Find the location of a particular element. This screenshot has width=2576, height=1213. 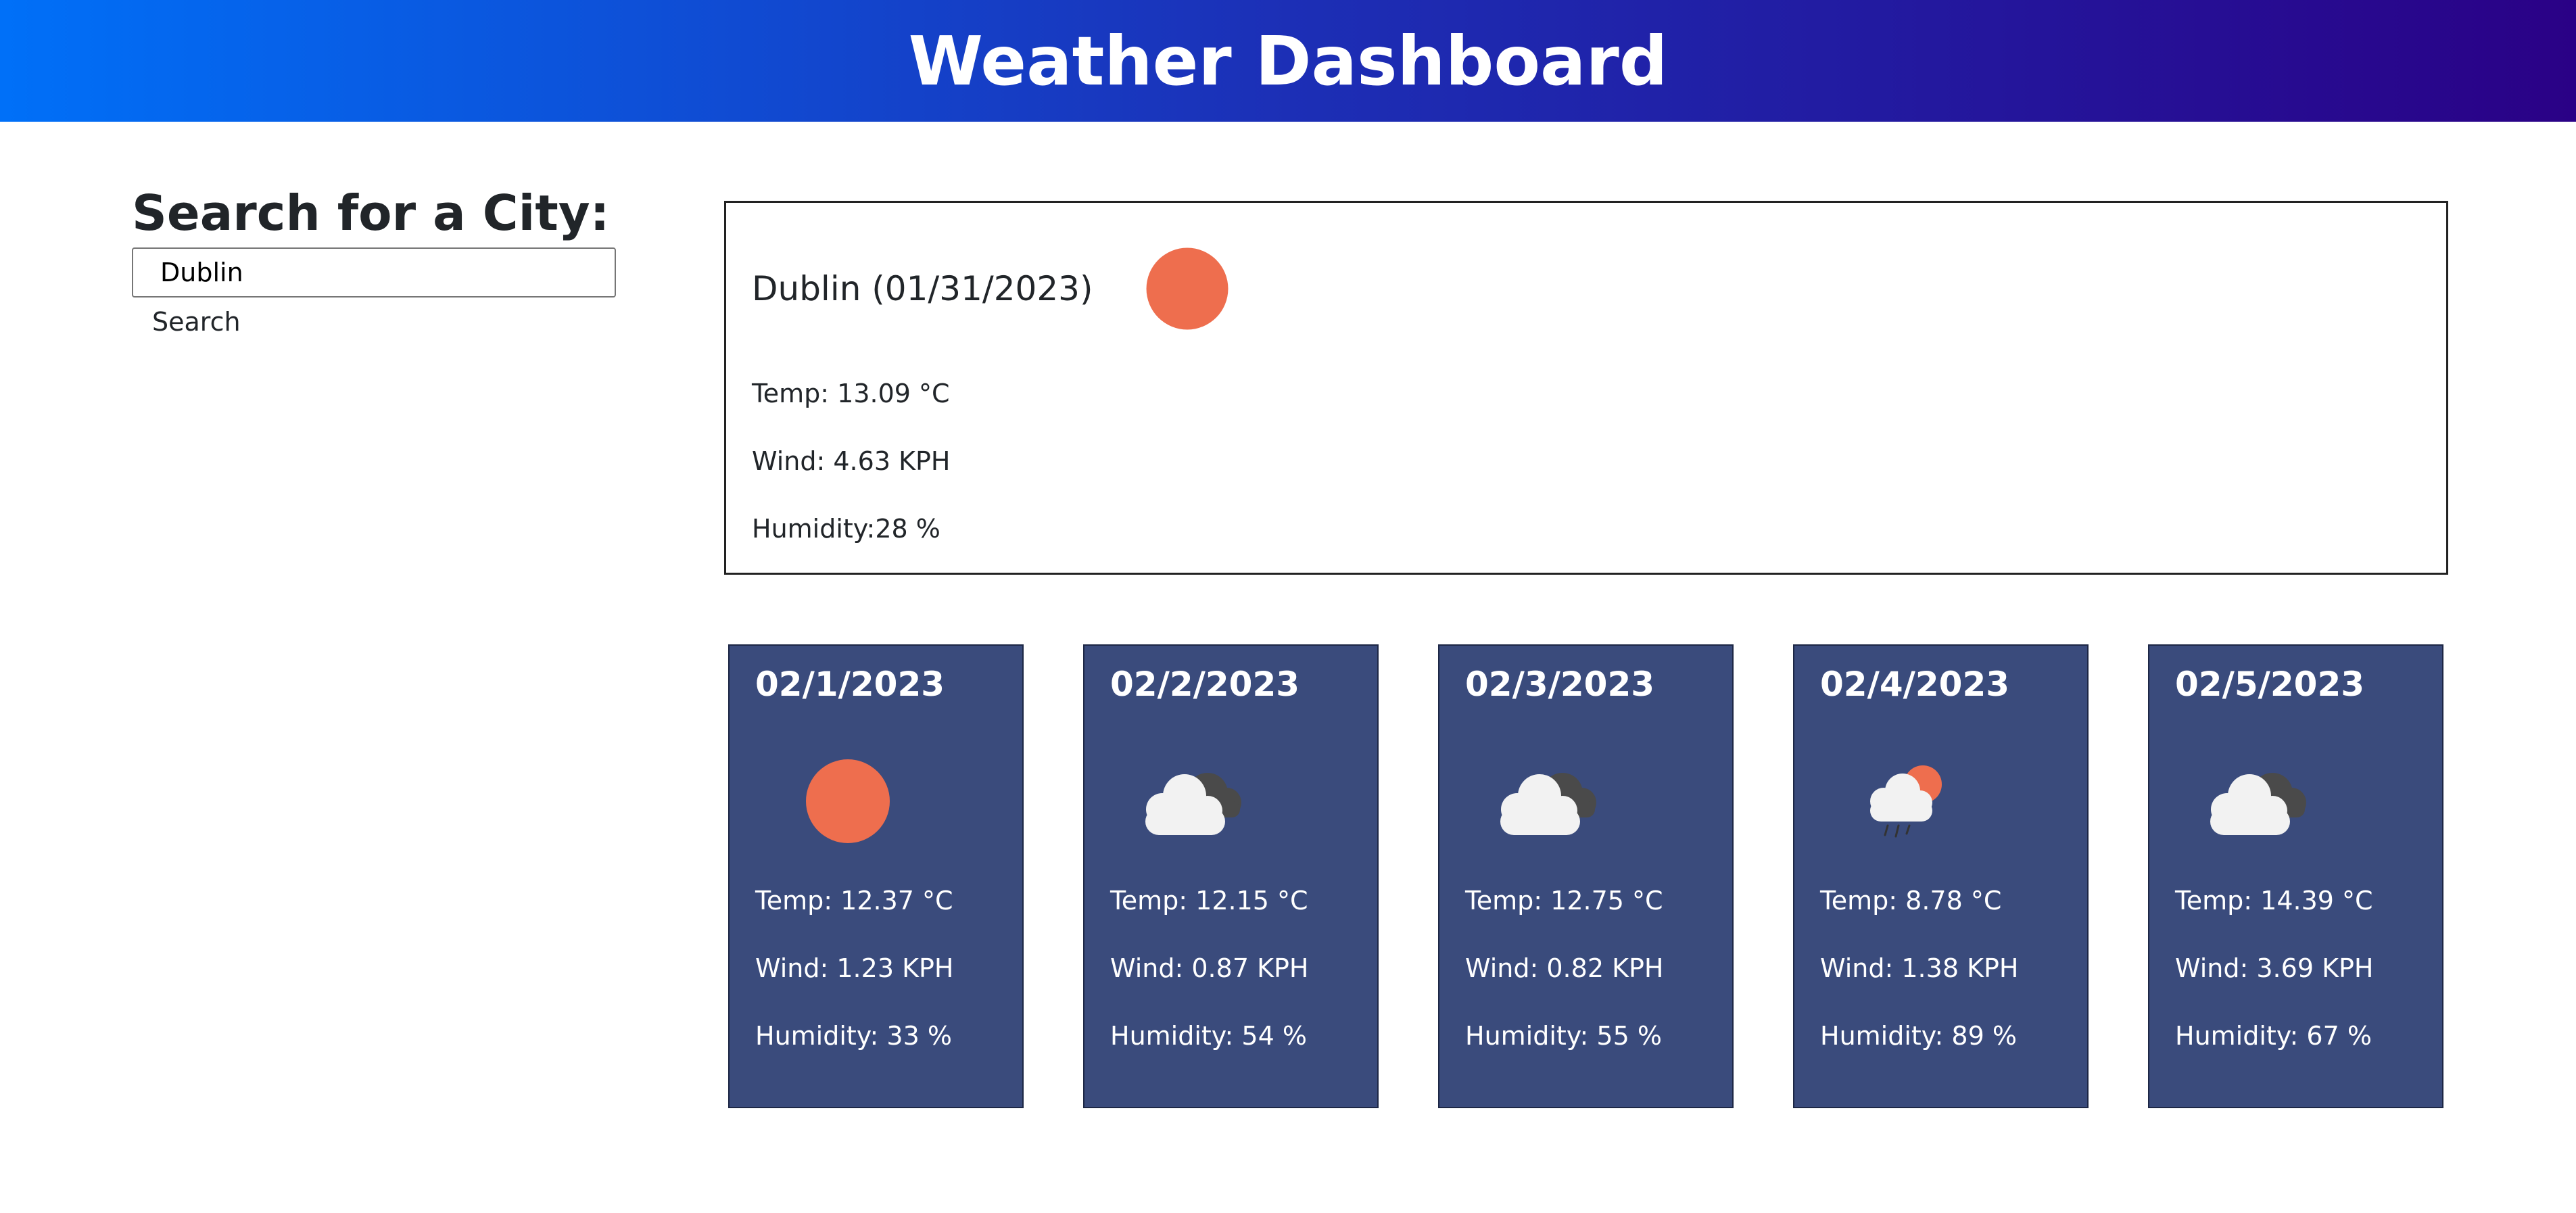

page-title: Weather Dashboard is located at coordinates (1288, 61).